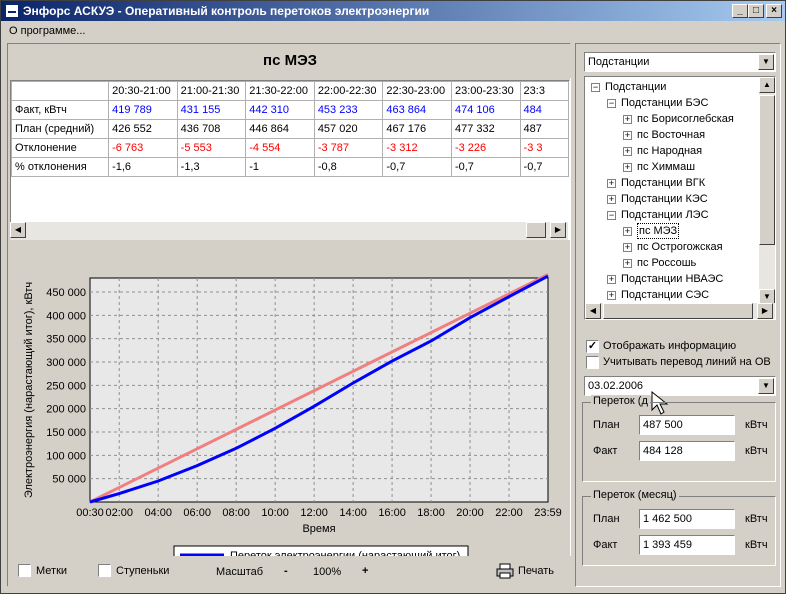 The width and height of the screenshot is (786, 594). I want to click on grid-cell: 477 332, so click(485, 129).